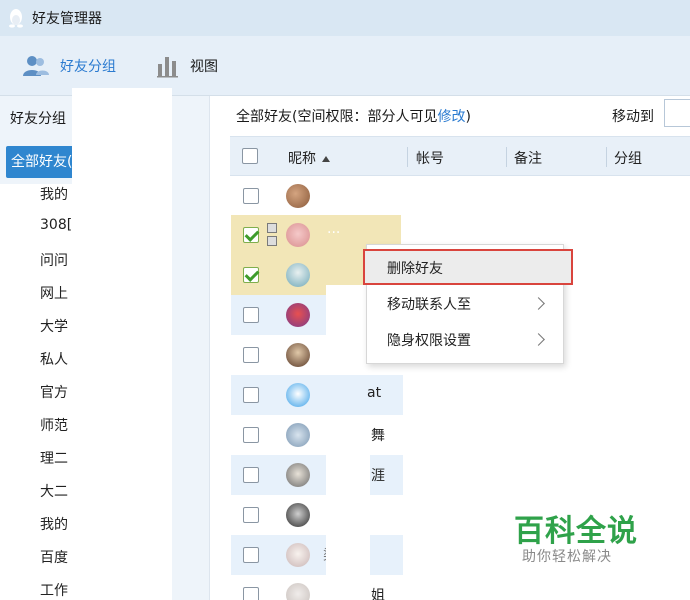 Image resolution: width=690 pixels, height=600 pixels. I want to click on select-all-checkbox, so click(250, 156).